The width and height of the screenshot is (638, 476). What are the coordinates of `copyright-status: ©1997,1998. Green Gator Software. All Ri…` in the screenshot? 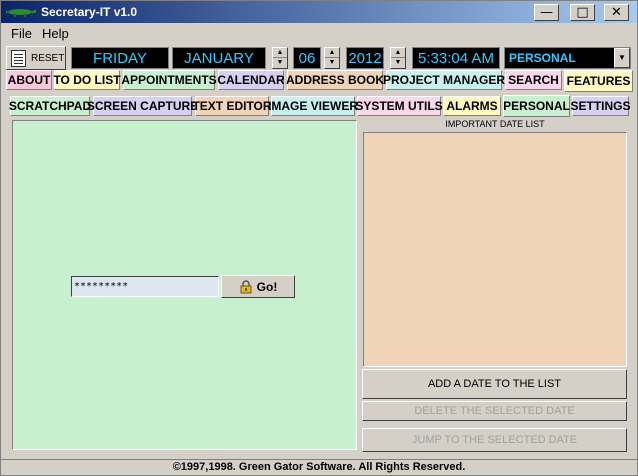 It's located at (319, 467).